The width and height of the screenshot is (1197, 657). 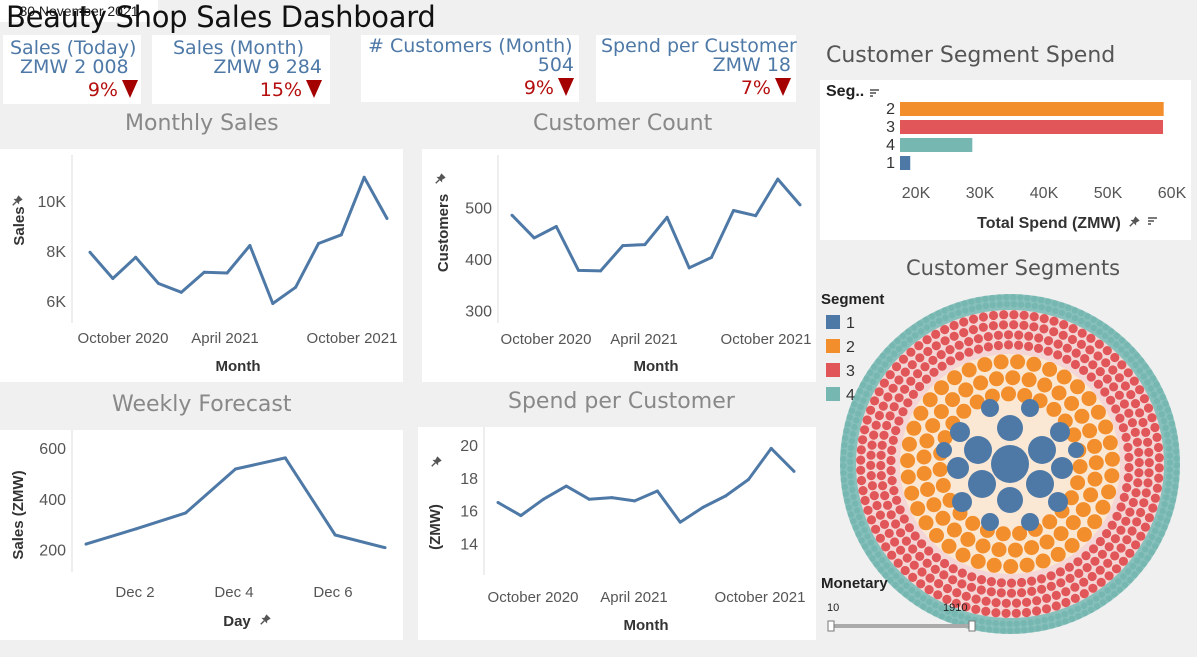 I want to click on monetary-slider-max-handle, so click(x=972, y=626).